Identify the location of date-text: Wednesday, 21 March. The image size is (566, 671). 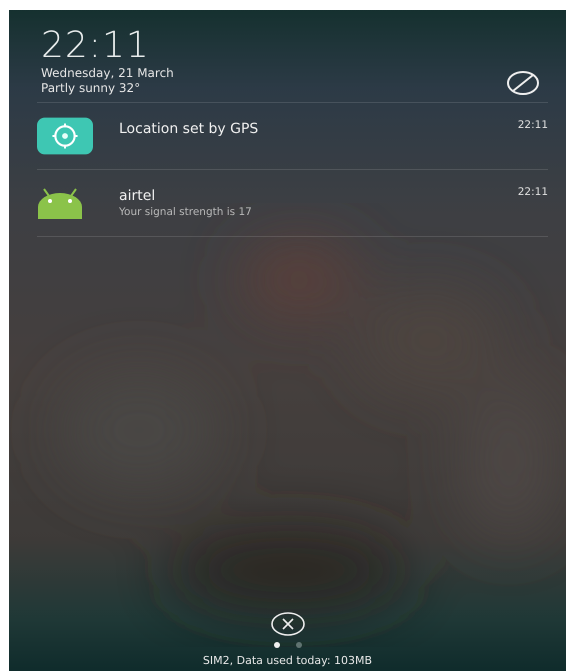
(107, 73).